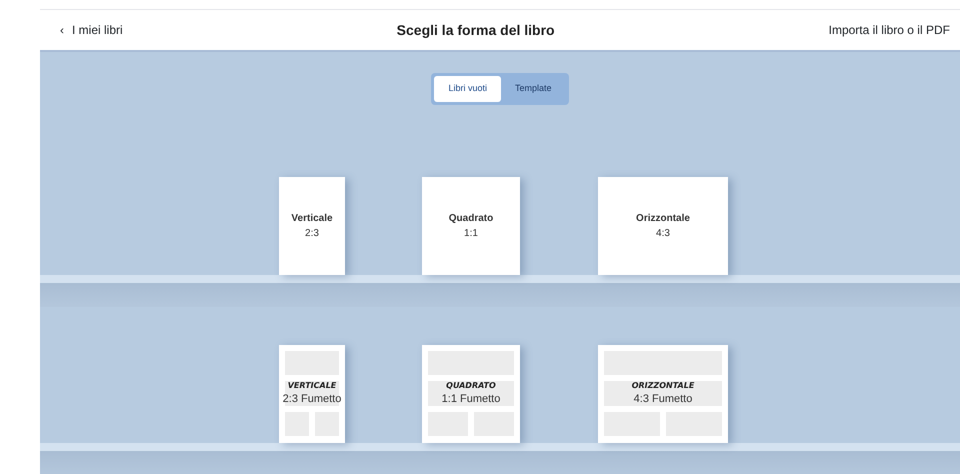 This screenshot has width=960, height=474. I want to click on book-title: ORIZZONTALE, so click(663, 386).